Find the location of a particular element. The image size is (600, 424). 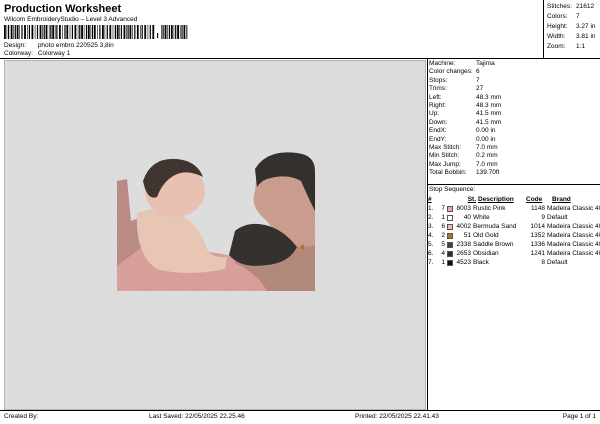

thread-code: 40 is located at coordinates (467, 217).